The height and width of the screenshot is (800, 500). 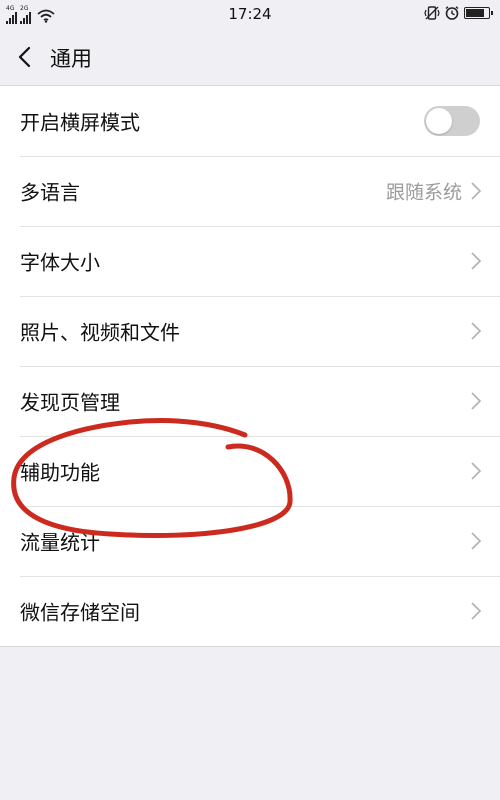 What do you see at coordinates (452, 13) in the screenshot?
I see `alarm-icon` at bounding box center [452, 13].